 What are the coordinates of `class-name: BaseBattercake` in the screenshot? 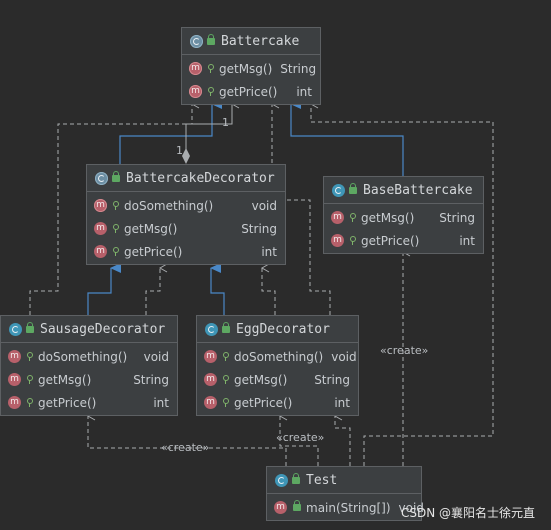 It's located at (418, 190).